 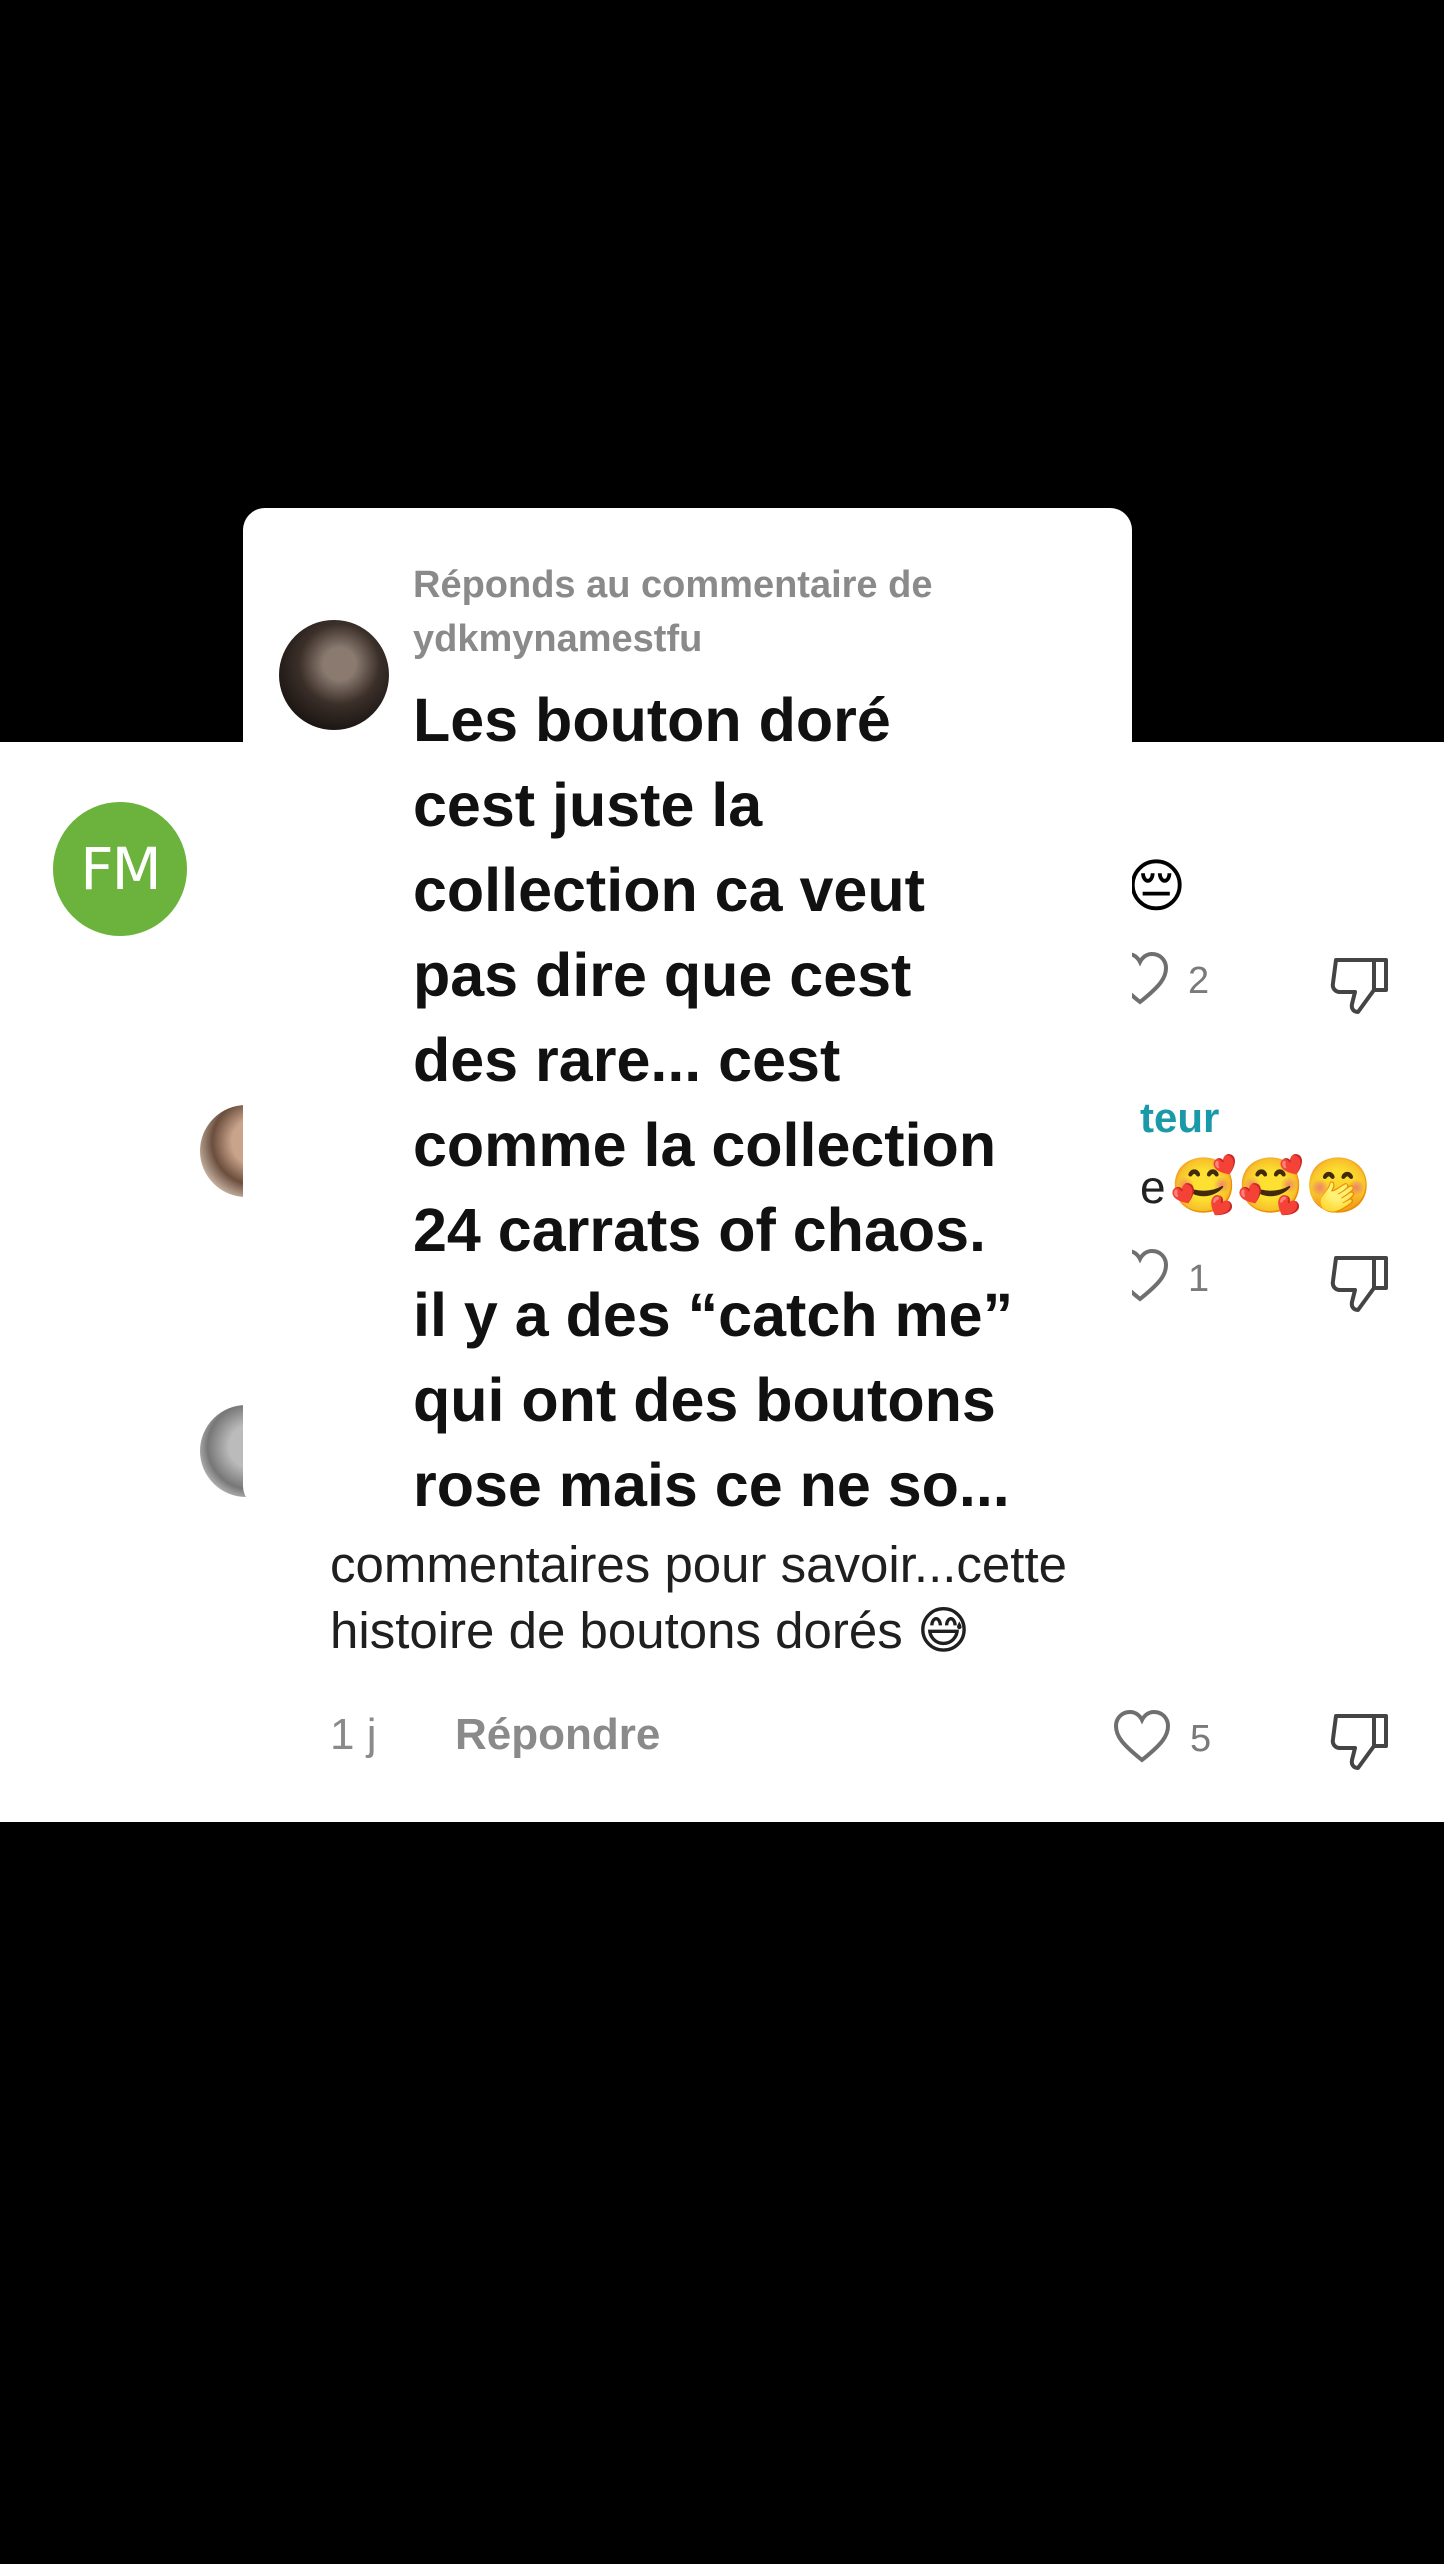 What do you see at coordinates (334, 675) in the screenshot?
I see `avatar-ydkmynamestfu` at bounding box center [334, 675].